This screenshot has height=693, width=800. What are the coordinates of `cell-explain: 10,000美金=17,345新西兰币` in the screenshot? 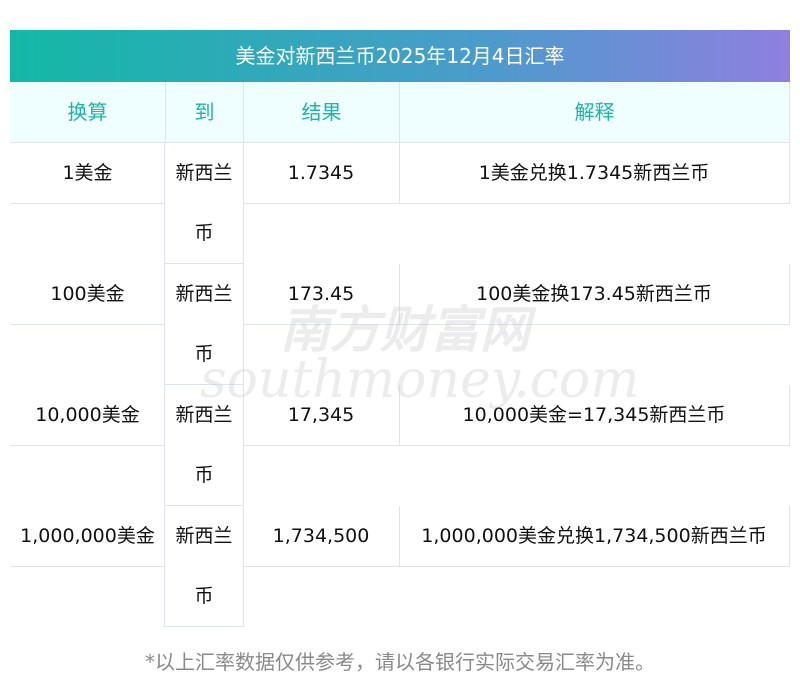 It's located at (594, 415).